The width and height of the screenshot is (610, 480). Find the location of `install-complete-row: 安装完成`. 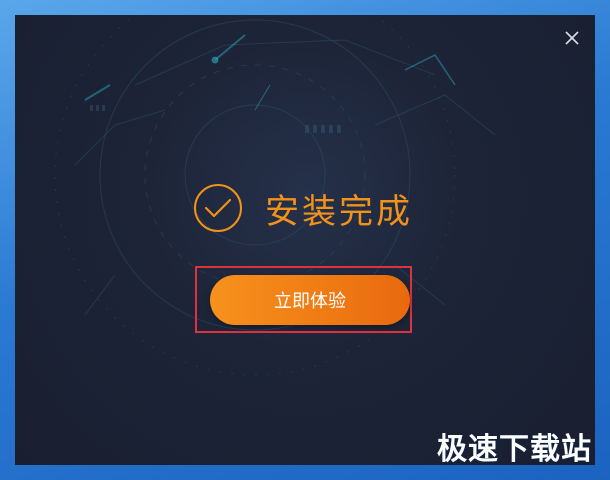

install-complete-row: 安装完成 is located at coordinates (303, 208).